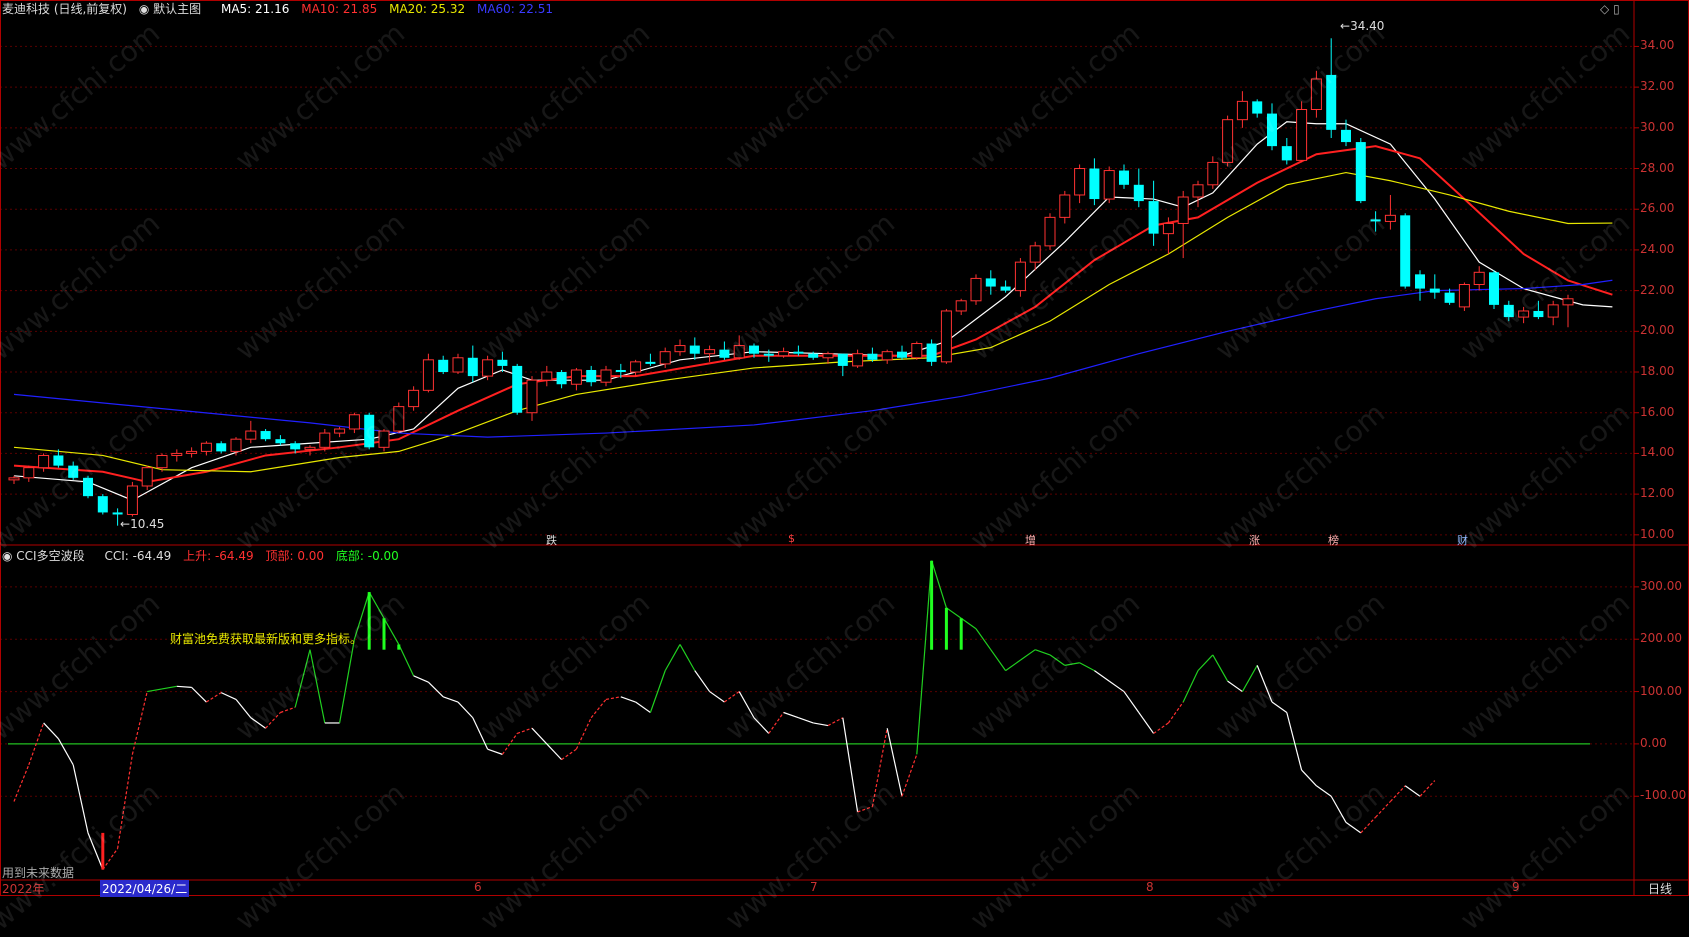 The image size is (1689, 937). I want to click on y-tick-label: 200.00, so click(1661, 638).